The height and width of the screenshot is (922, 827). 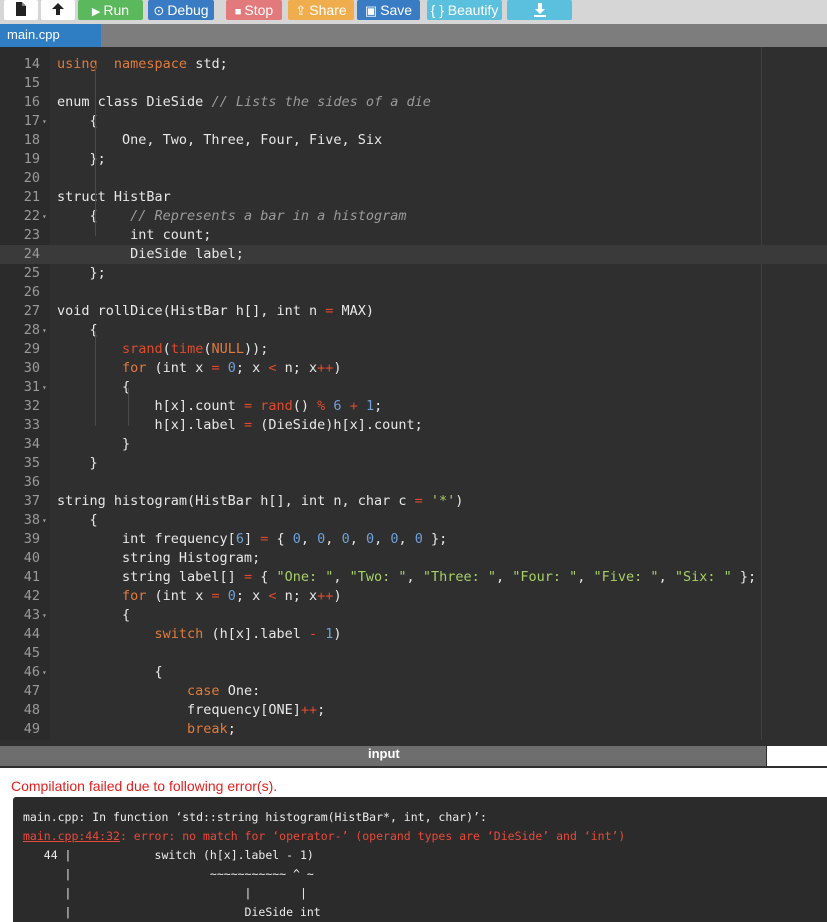 I want to click on code-text: int count;, so click(x=134, y=235).